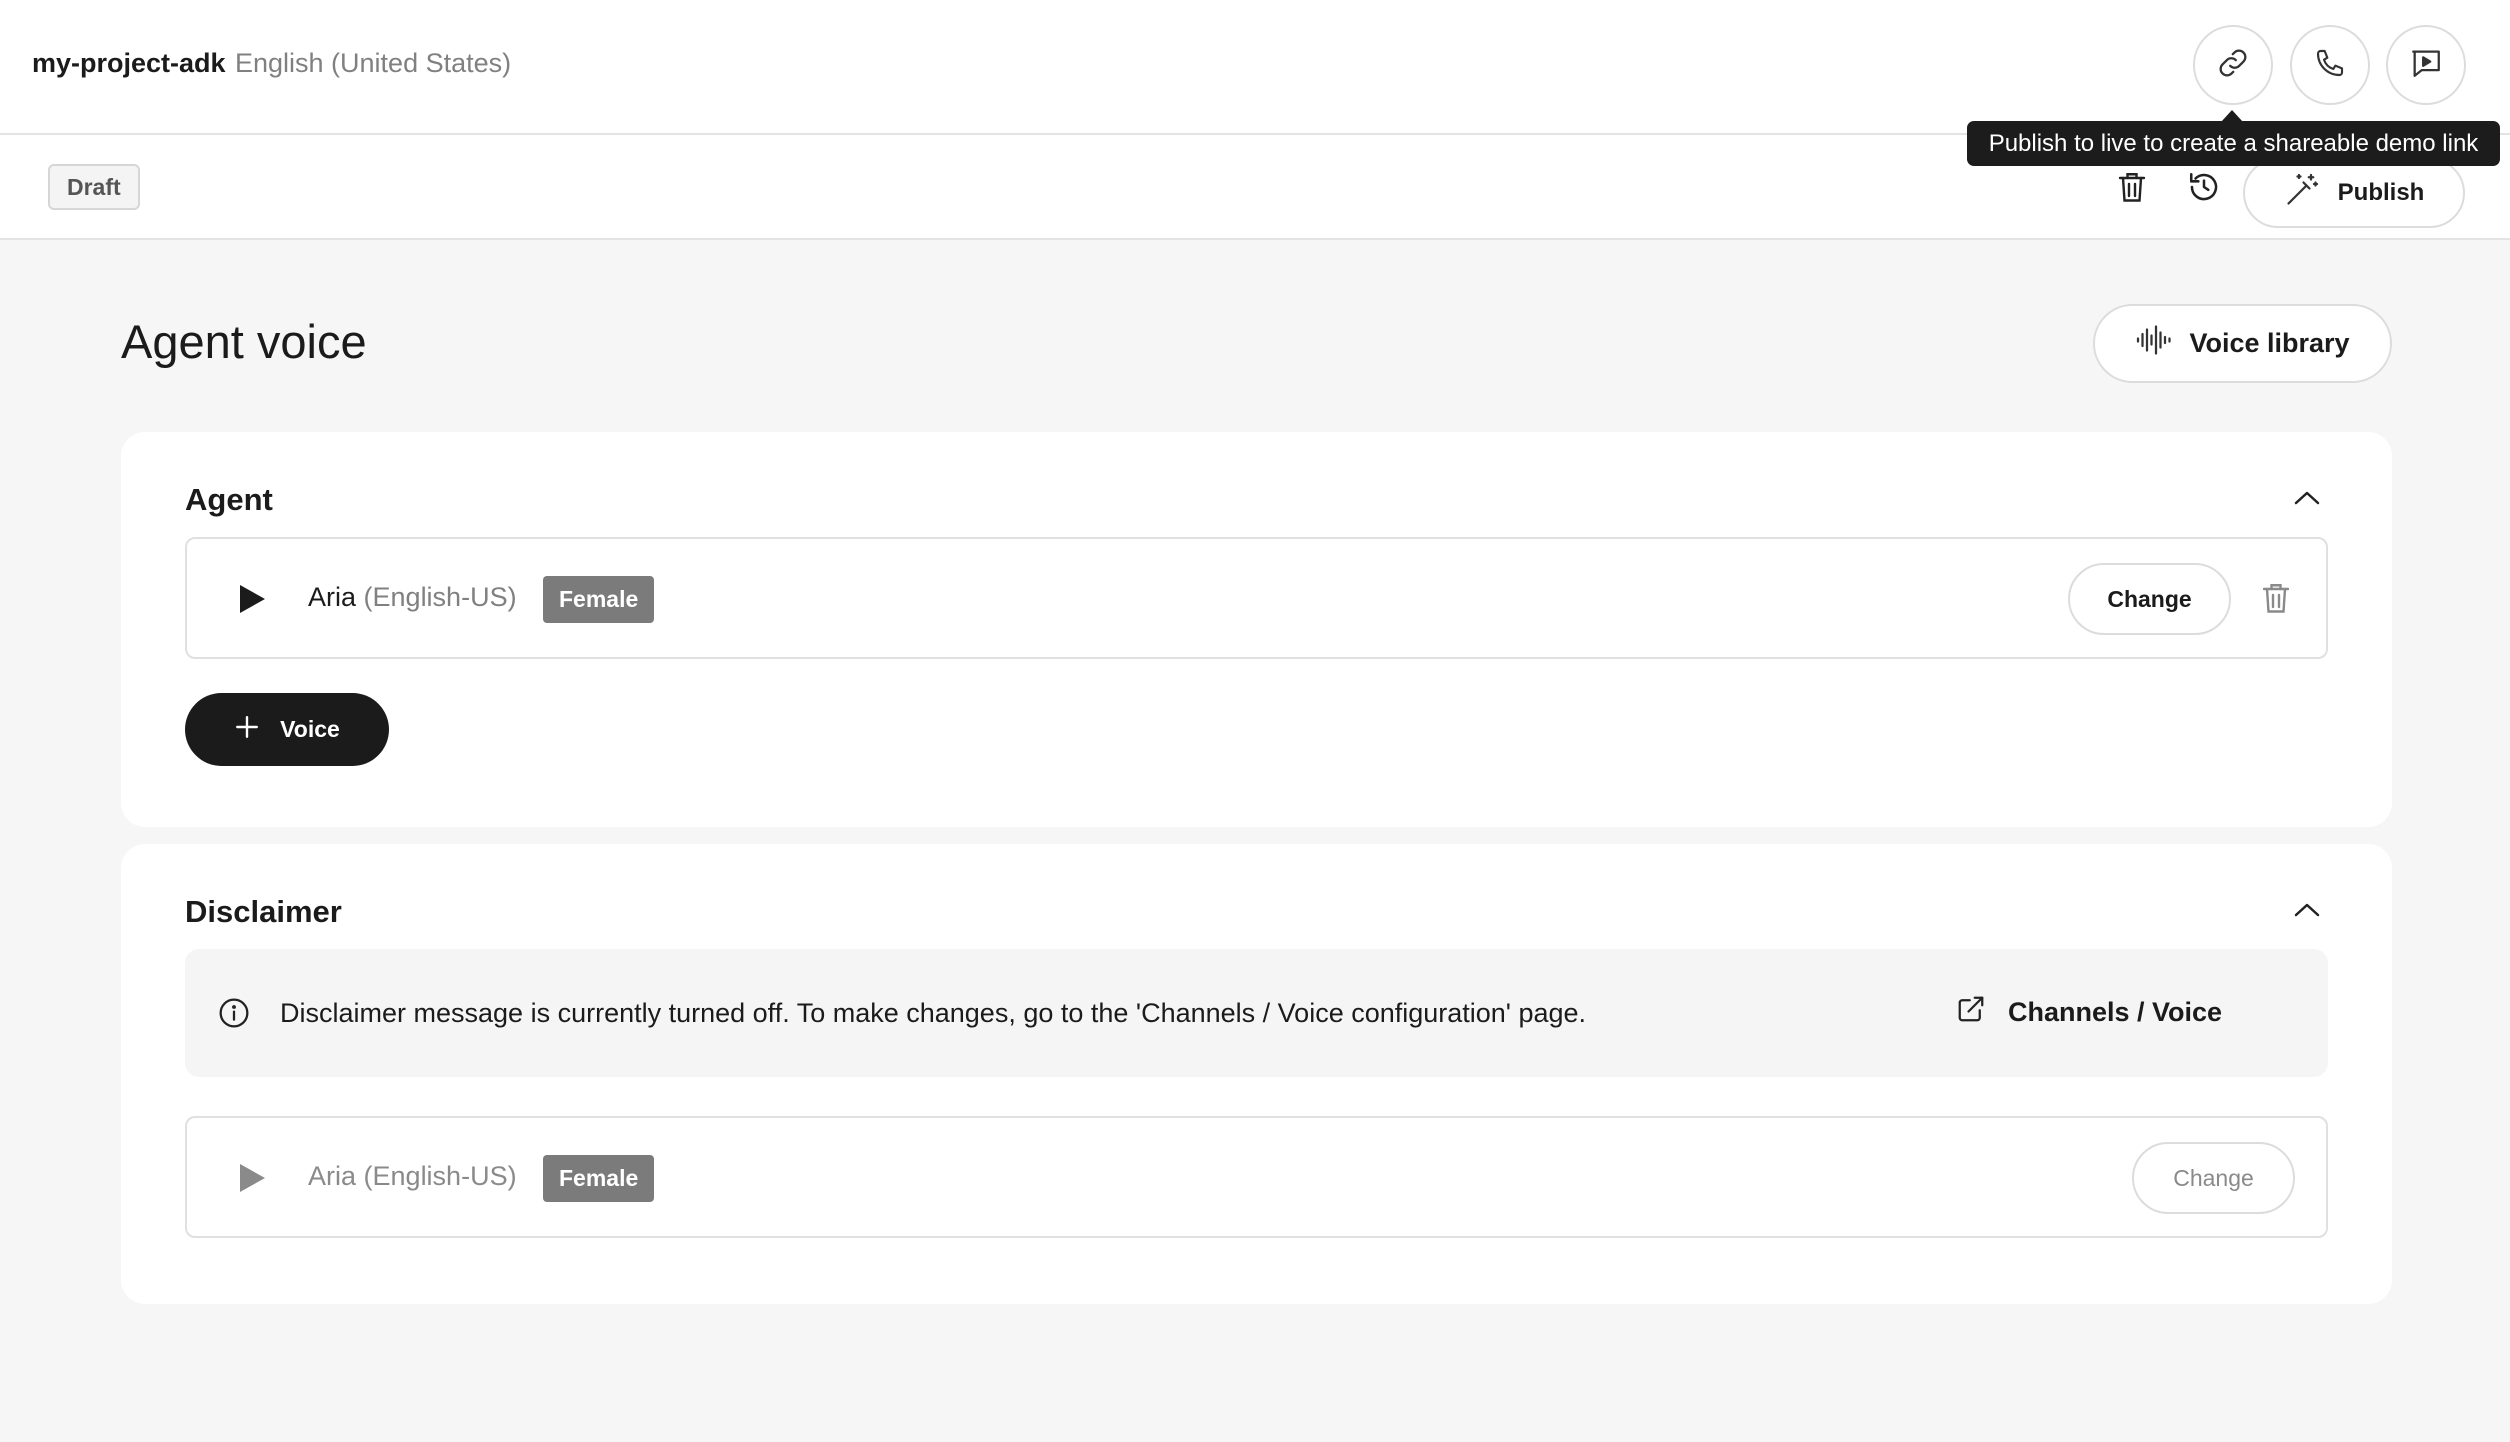  Describe the element at coordinates (2153, 343) in the screenshot. I see `waveform-icon` at that location.